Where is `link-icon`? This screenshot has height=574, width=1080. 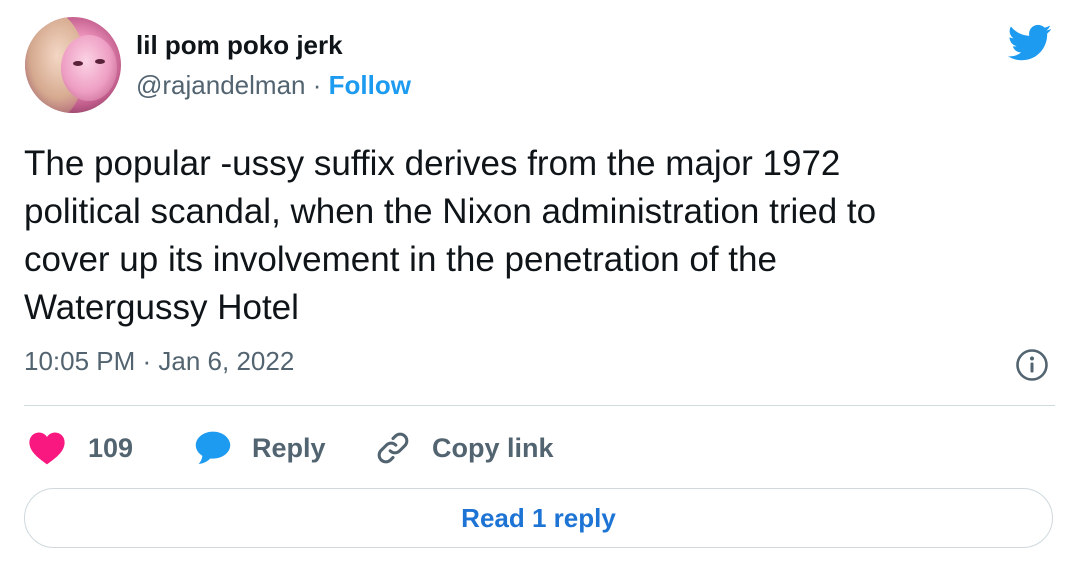 link-icon is located at coordinates (393, 448).